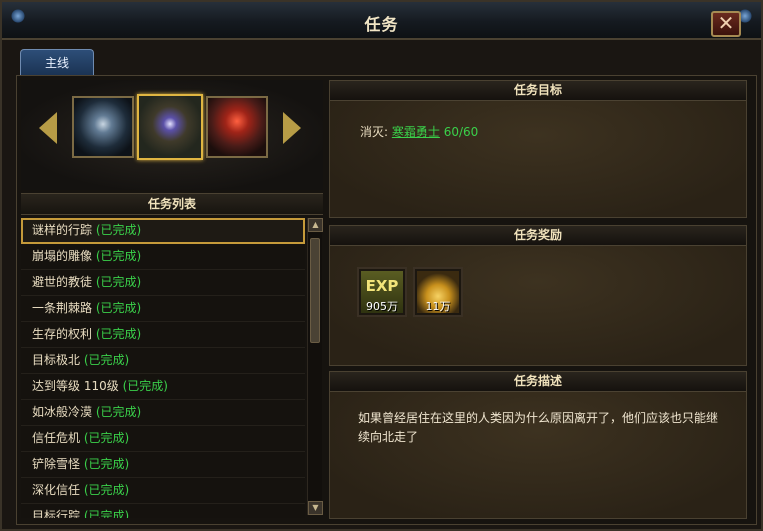  I want to click on quest-list-item: 铲除雪怪 (已完成), so click(163, 465).